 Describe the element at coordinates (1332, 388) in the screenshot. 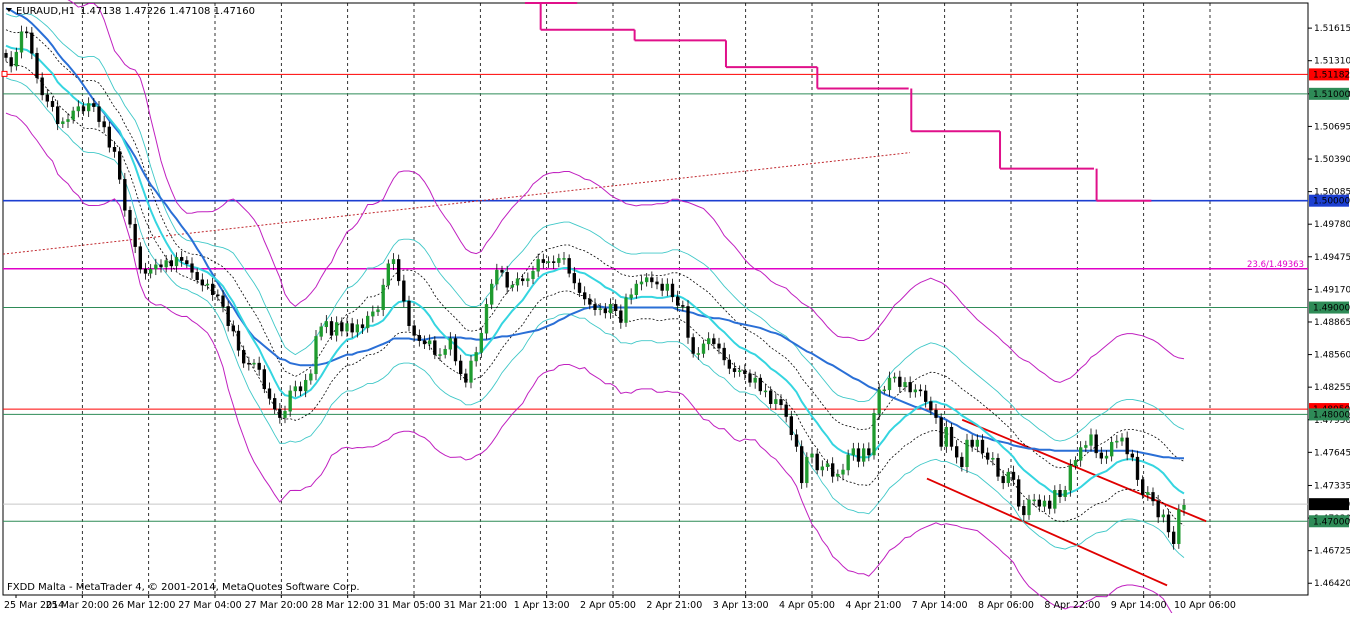

I see `y-tick-label: 1.48255` at that location.